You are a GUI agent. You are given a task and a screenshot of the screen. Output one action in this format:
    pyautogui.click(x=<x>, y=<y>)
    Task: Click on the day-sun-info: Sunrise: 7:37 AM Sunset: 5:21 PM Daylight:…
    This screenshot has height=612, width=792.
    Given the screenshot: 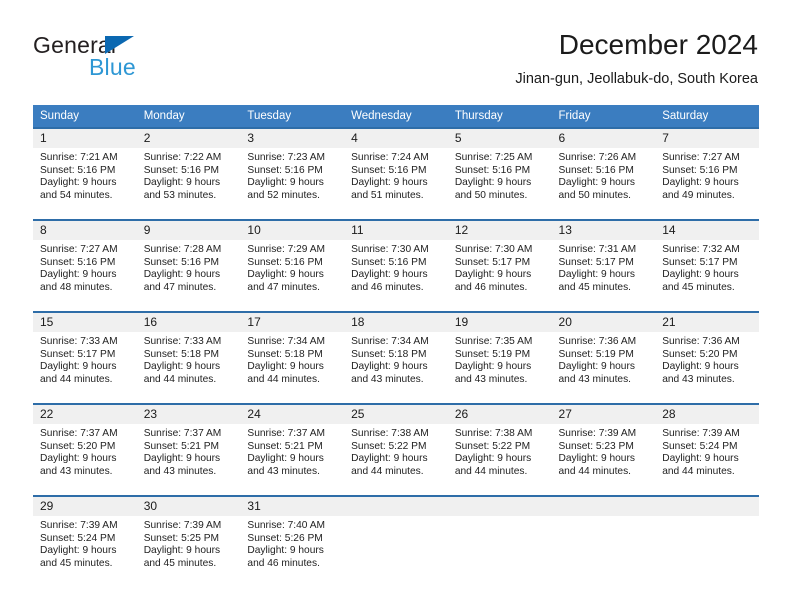 What is the action you would take?
    pyautogui.click(x=292, y=451)
    